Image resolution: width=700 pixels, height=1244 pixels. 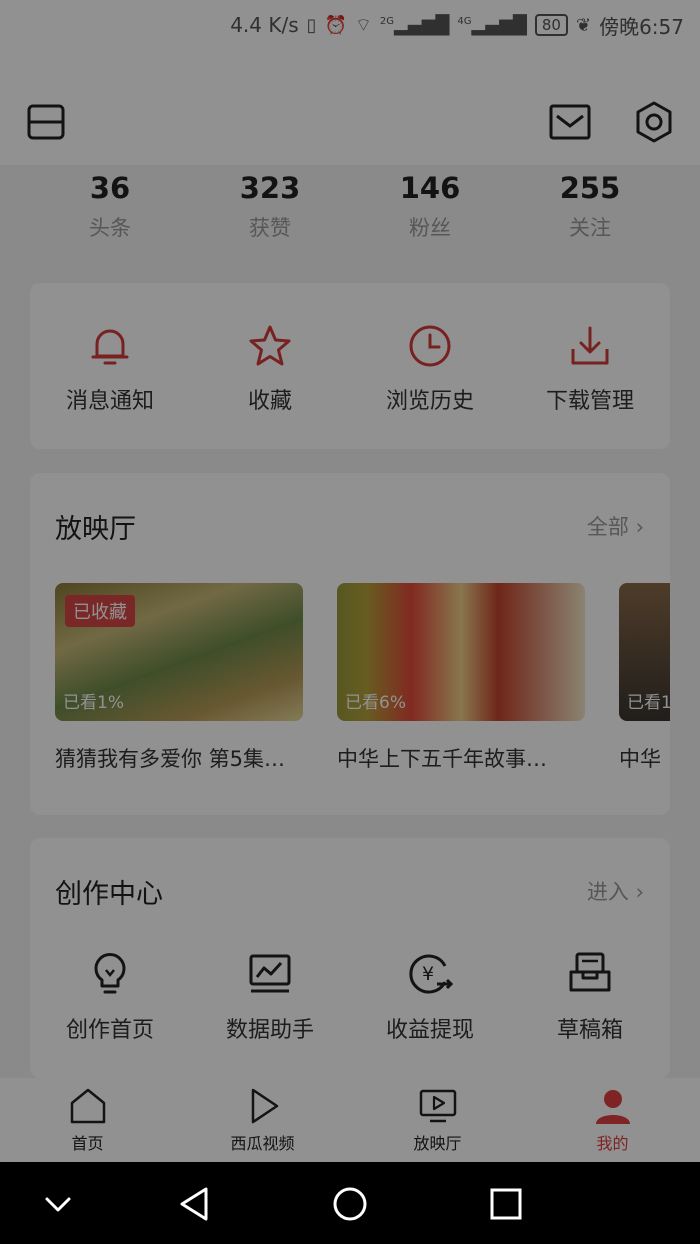 What do you see at coordinates (109, 401) in the screenshot?
I see `quick-label: 消息通知` at bounding box center [109, 401].